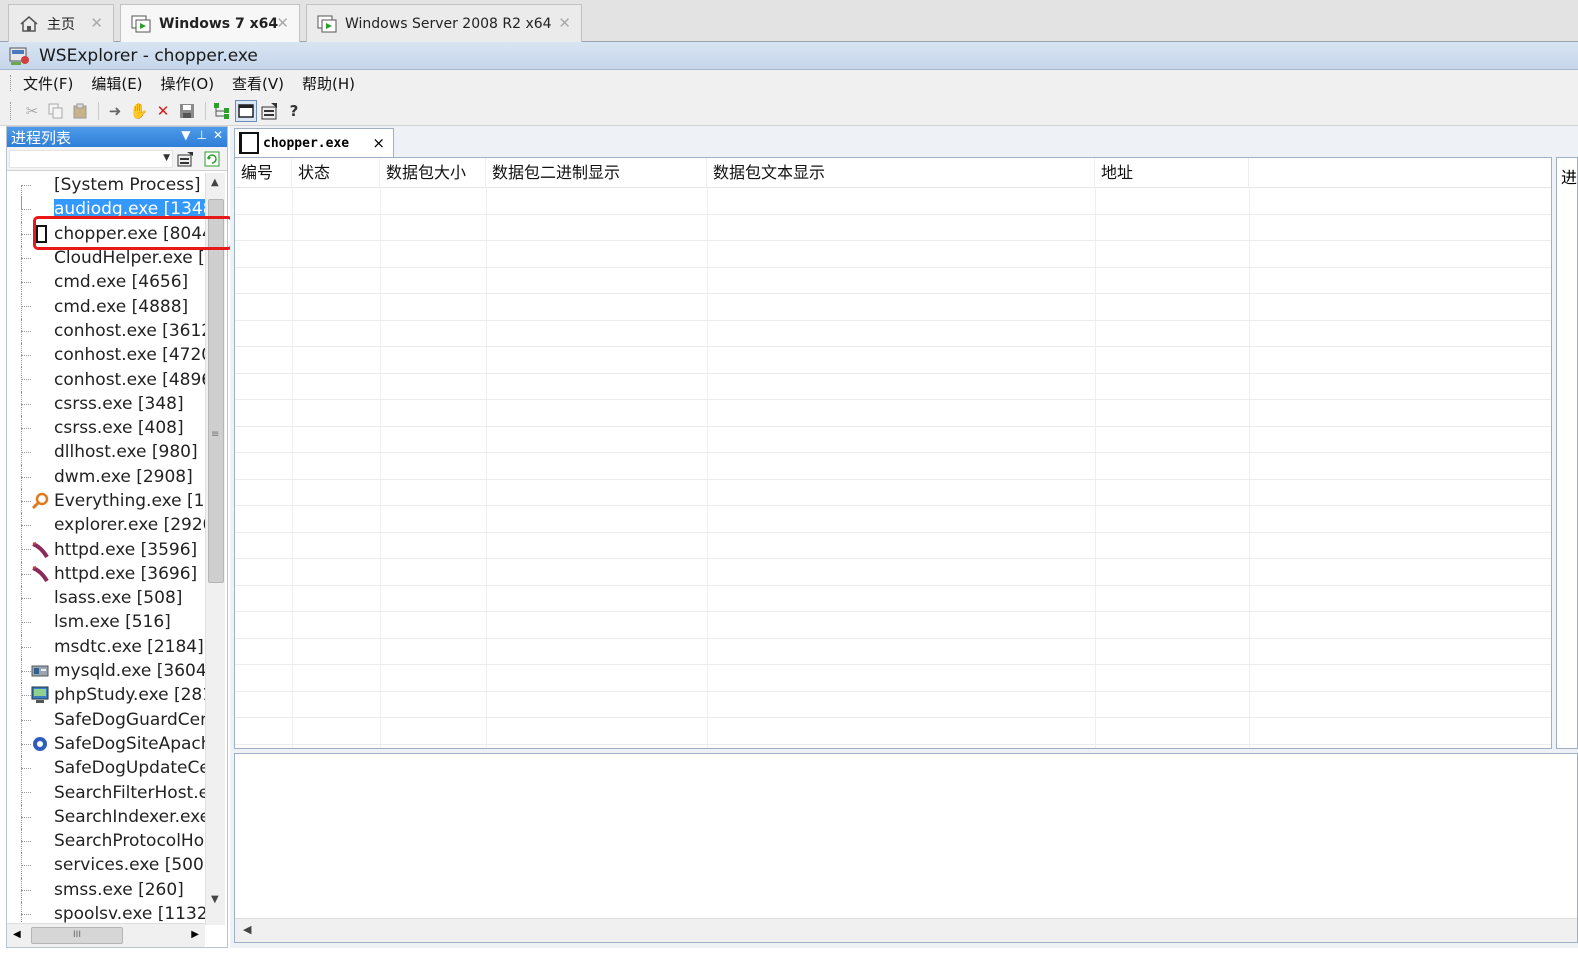 This screenshot has height=956, width=1578. What do you see at coordinates (433, 173) in the screenshot?
I see `column-header-size: 数据包大小` at bounding box center [433, 173].